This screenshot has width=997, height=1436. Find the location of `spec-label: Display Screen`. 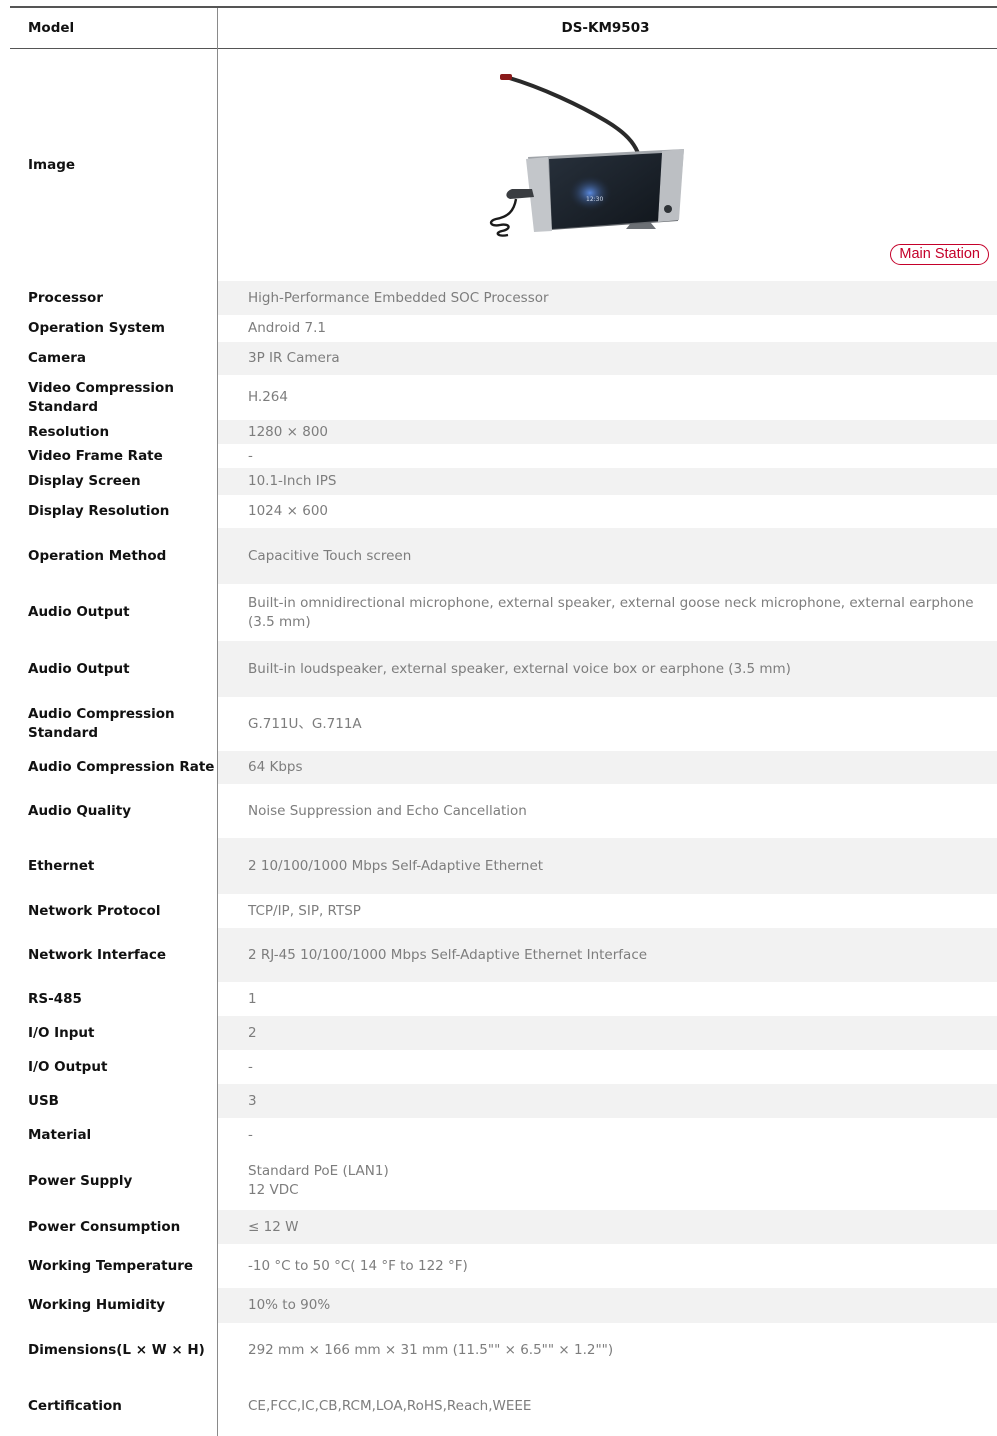

spec-label: Display Screen is located at coordinates (84, 481).